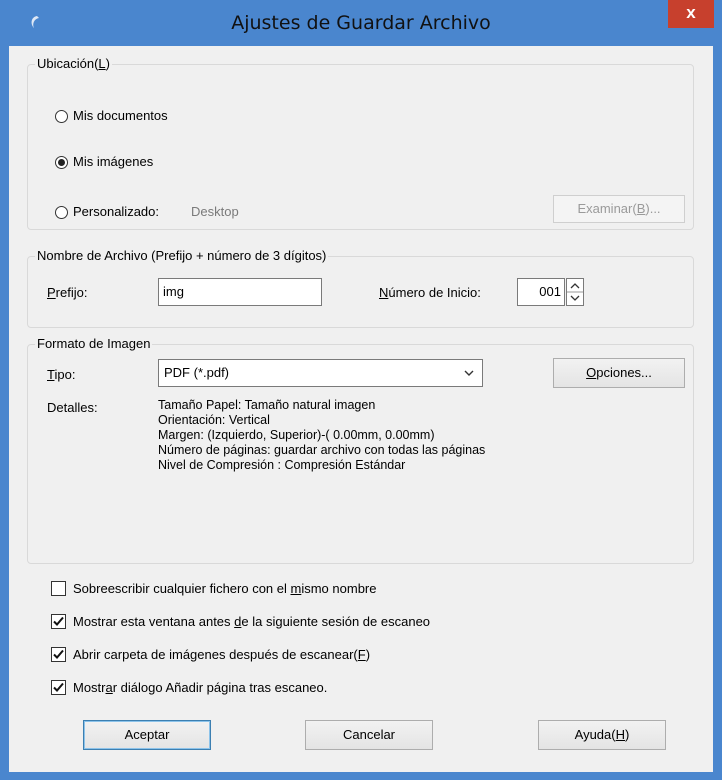 Image resolution: width=722 pixels, height=780 pixels. What do you see at coordinates (73, 63) in the screenshot?
I see `location-group-label: Ubicación(L)` at bounding box center [73, 63].